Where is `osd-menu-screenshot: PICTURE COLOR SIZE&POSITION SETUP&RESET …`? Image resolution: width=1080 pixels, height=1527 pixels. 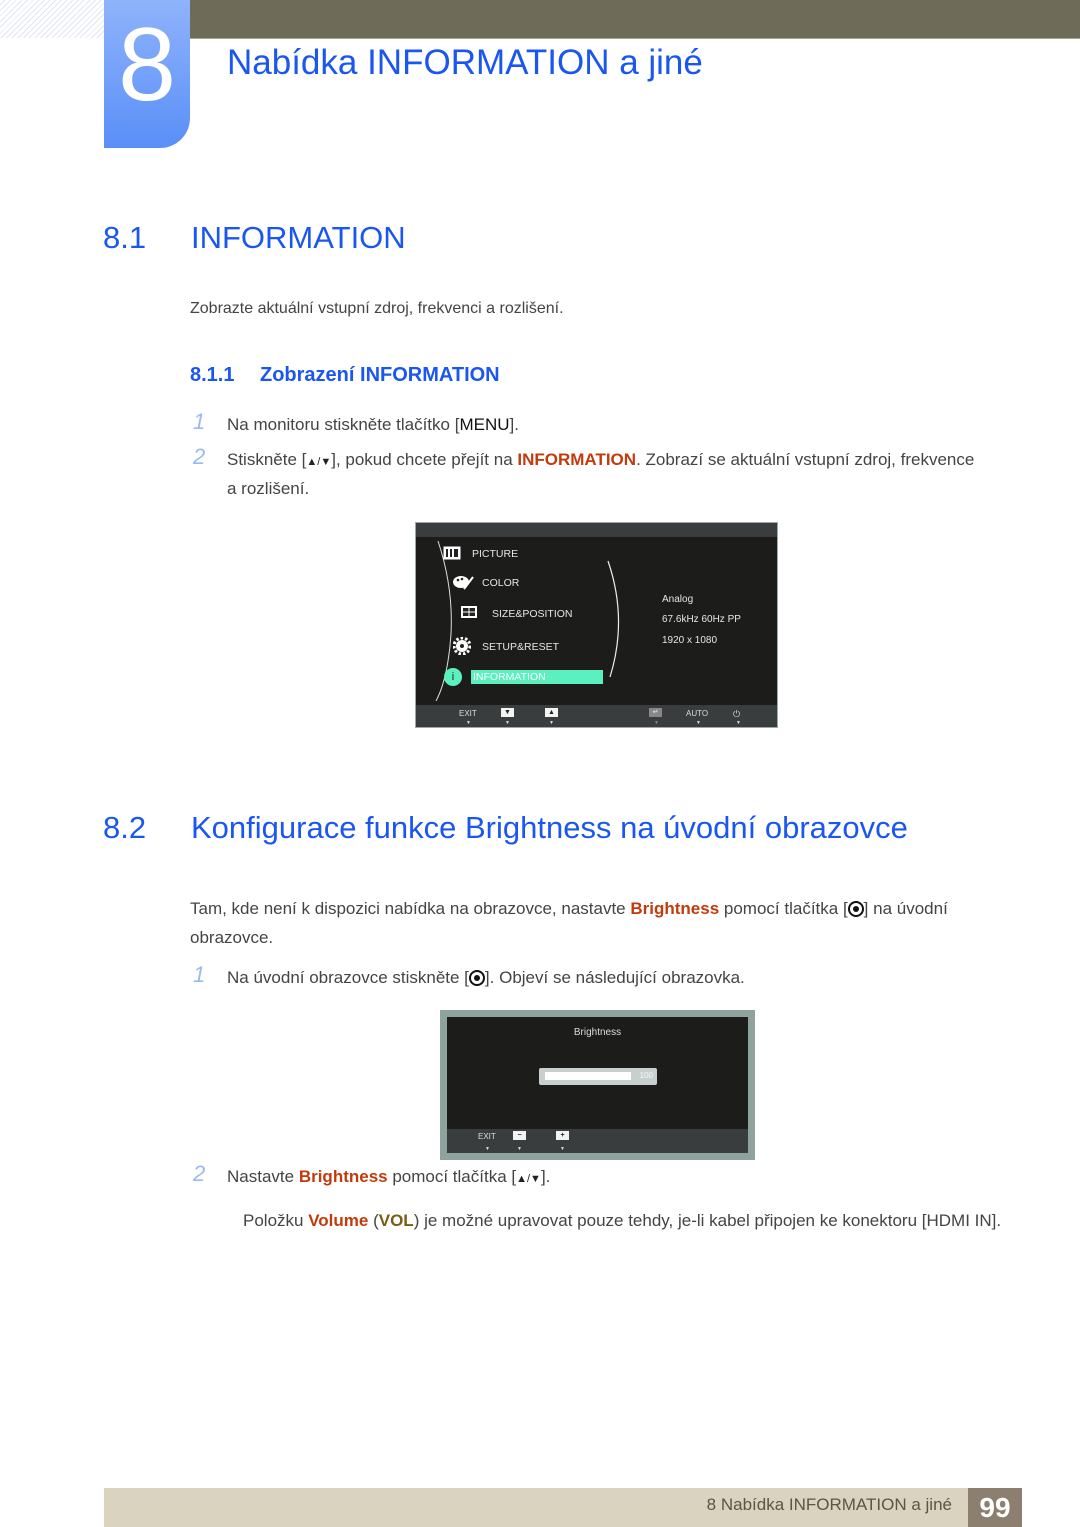
osd-menu-screenshot: PICTURE COLOR SIZE&POSITION SETUP&RESET … is located at coordinates (596, 625).